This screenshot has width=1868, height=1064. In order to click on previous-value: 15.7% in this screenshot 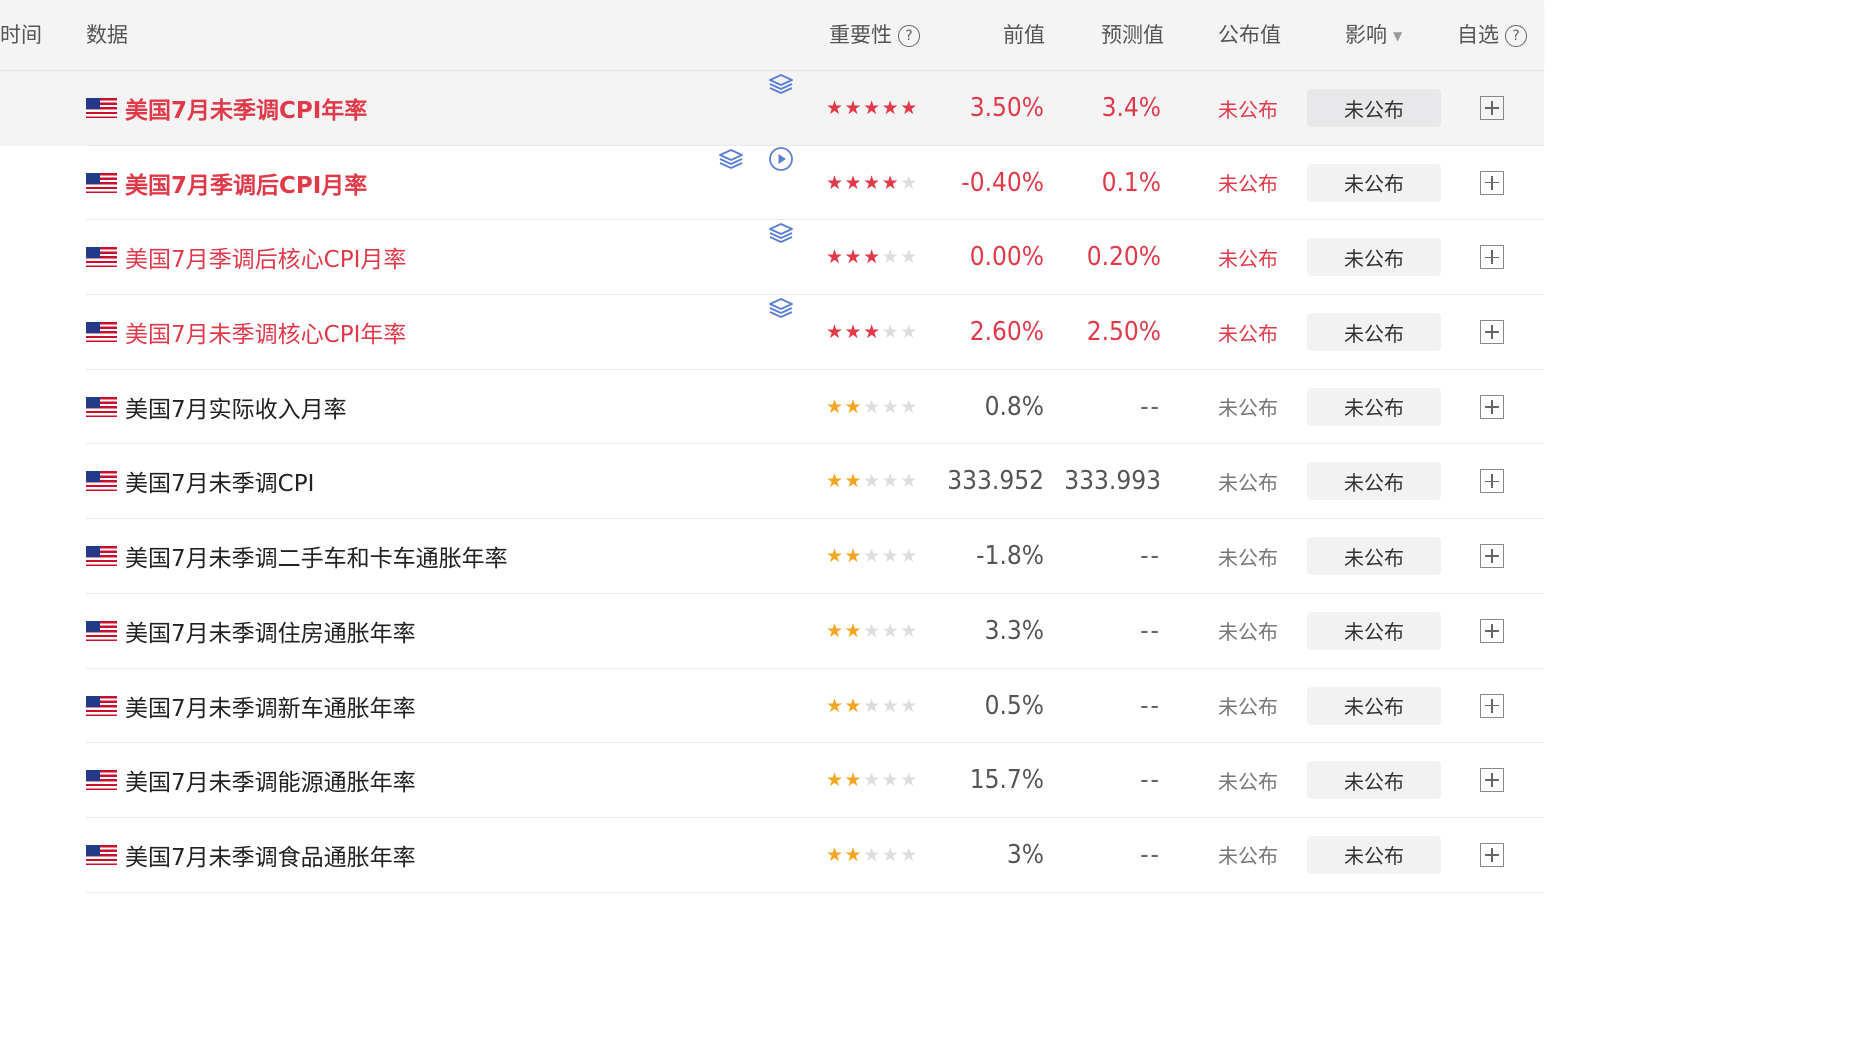, I will do `click(1006, 780)`.